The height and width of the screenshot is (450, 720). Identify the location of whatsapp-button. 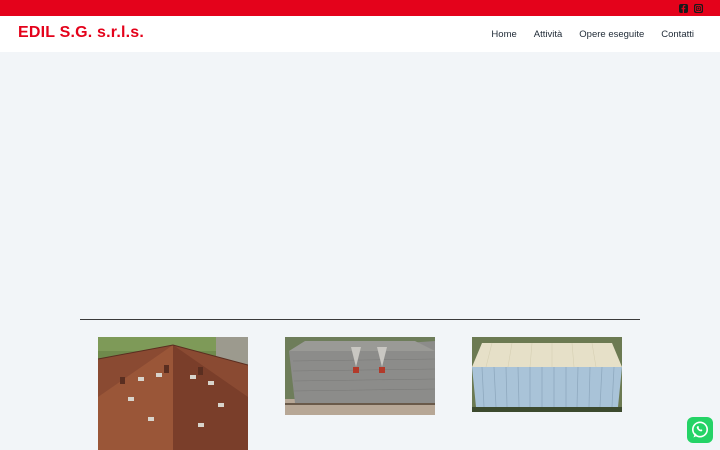
(700, 430).